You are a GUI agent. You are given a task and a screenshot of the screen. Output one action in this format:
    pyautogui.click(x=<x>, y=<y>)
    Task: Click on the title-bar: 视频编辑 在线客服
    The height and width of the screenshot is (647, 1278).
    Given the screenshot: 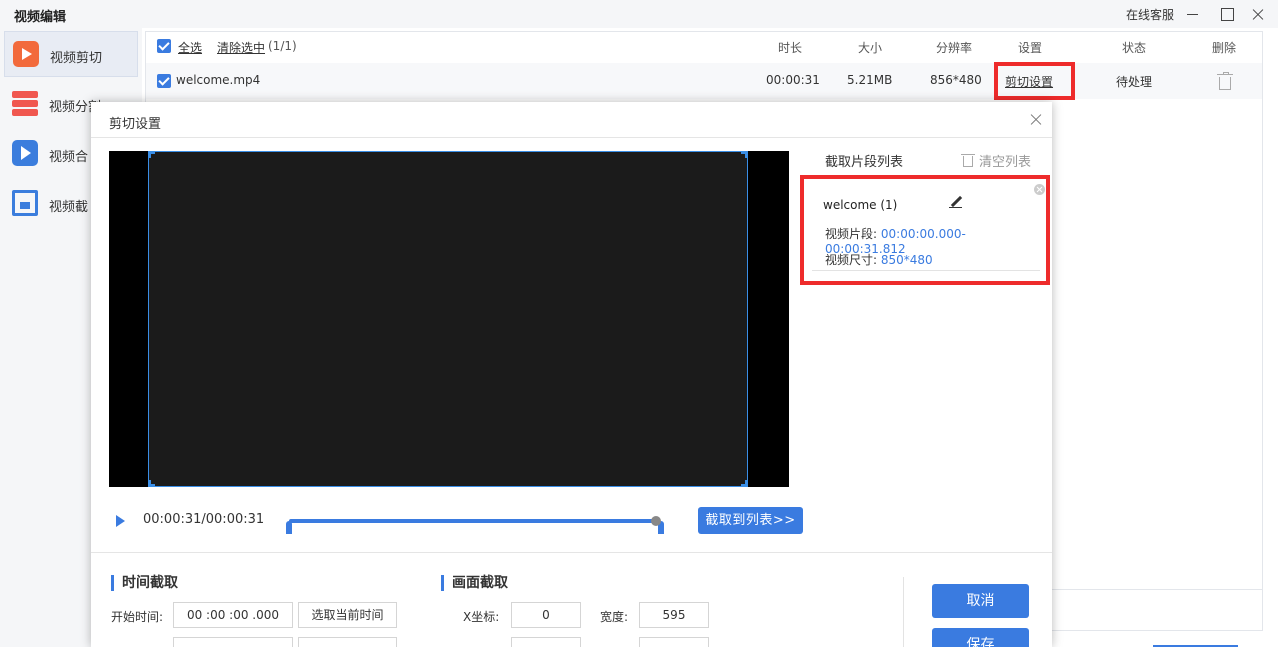 What is the action you would take?
    pyautogui.click(x=639, y=14)
    